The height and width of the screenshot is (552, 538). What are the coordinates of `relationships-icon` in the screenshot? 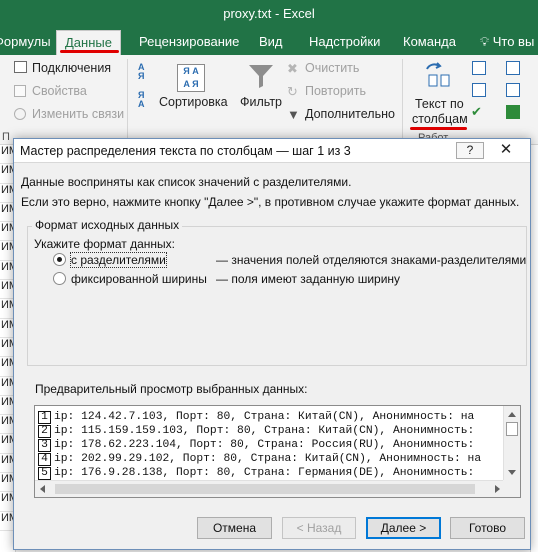 It's located at (513, 90).